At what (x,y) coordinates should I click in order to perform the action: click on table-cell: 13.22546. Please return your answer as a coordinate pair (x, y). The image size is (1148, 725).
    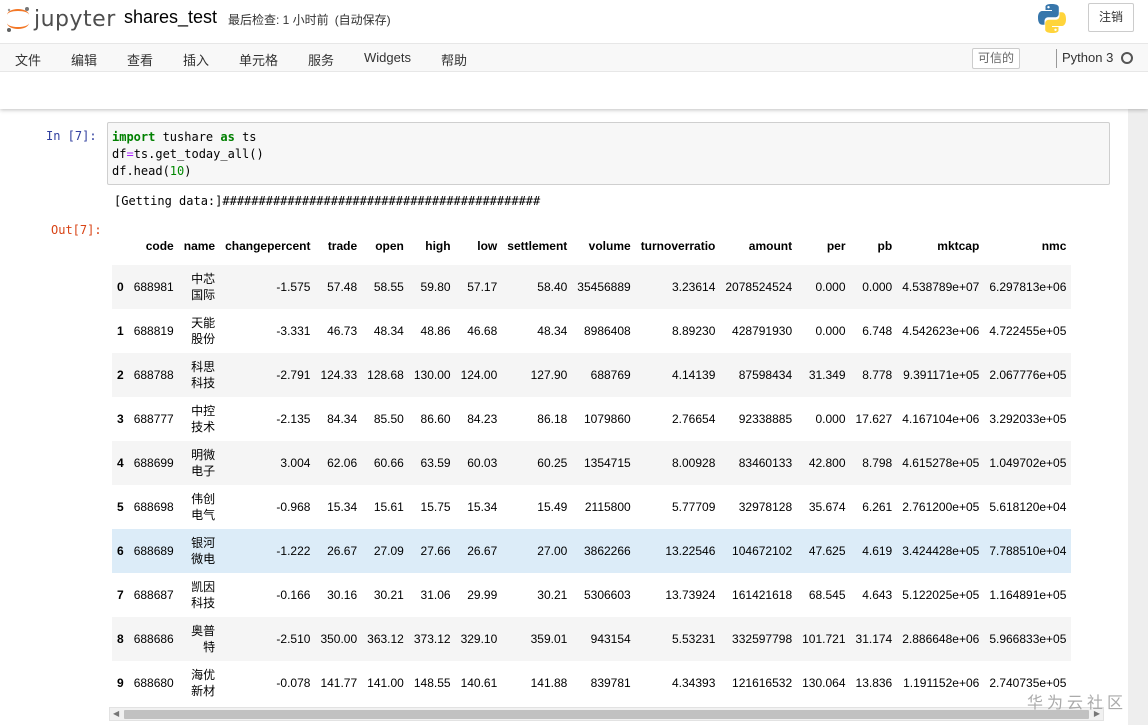
    Looking at the image, I should click on (690, 551).